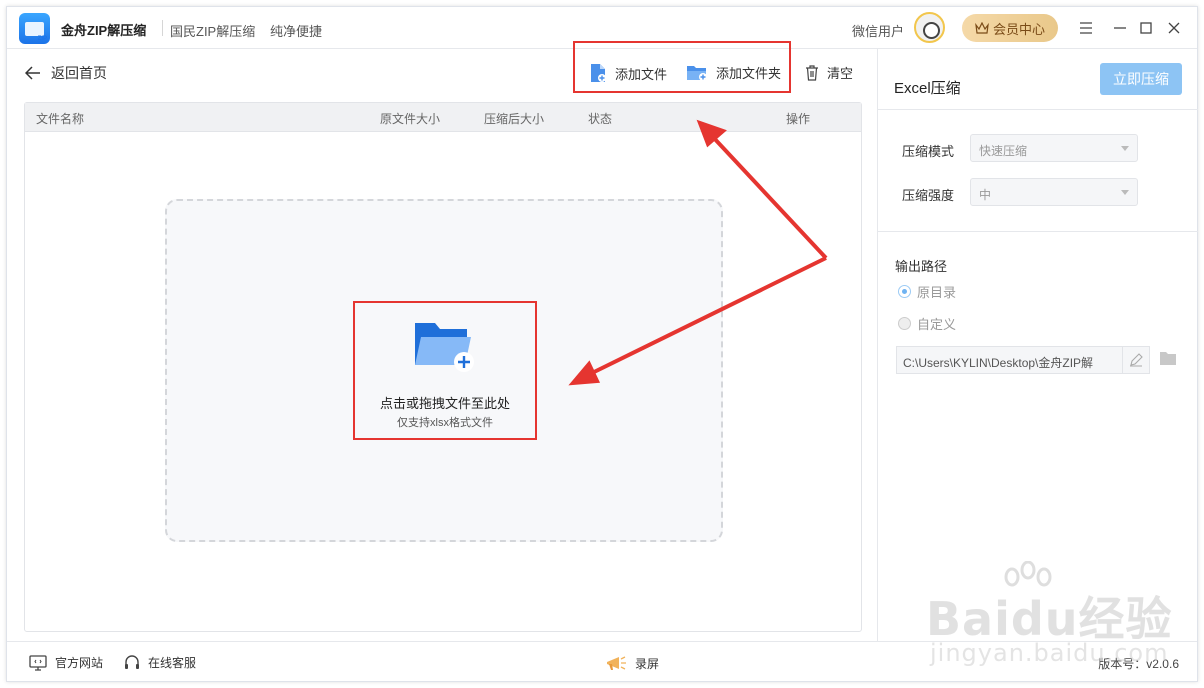 This screenshot has width=1204, height=688. What do you see at coordinates (1120, 28) in the screenshot?
I see `minimize-icon` at bounding box center [1120, 28].